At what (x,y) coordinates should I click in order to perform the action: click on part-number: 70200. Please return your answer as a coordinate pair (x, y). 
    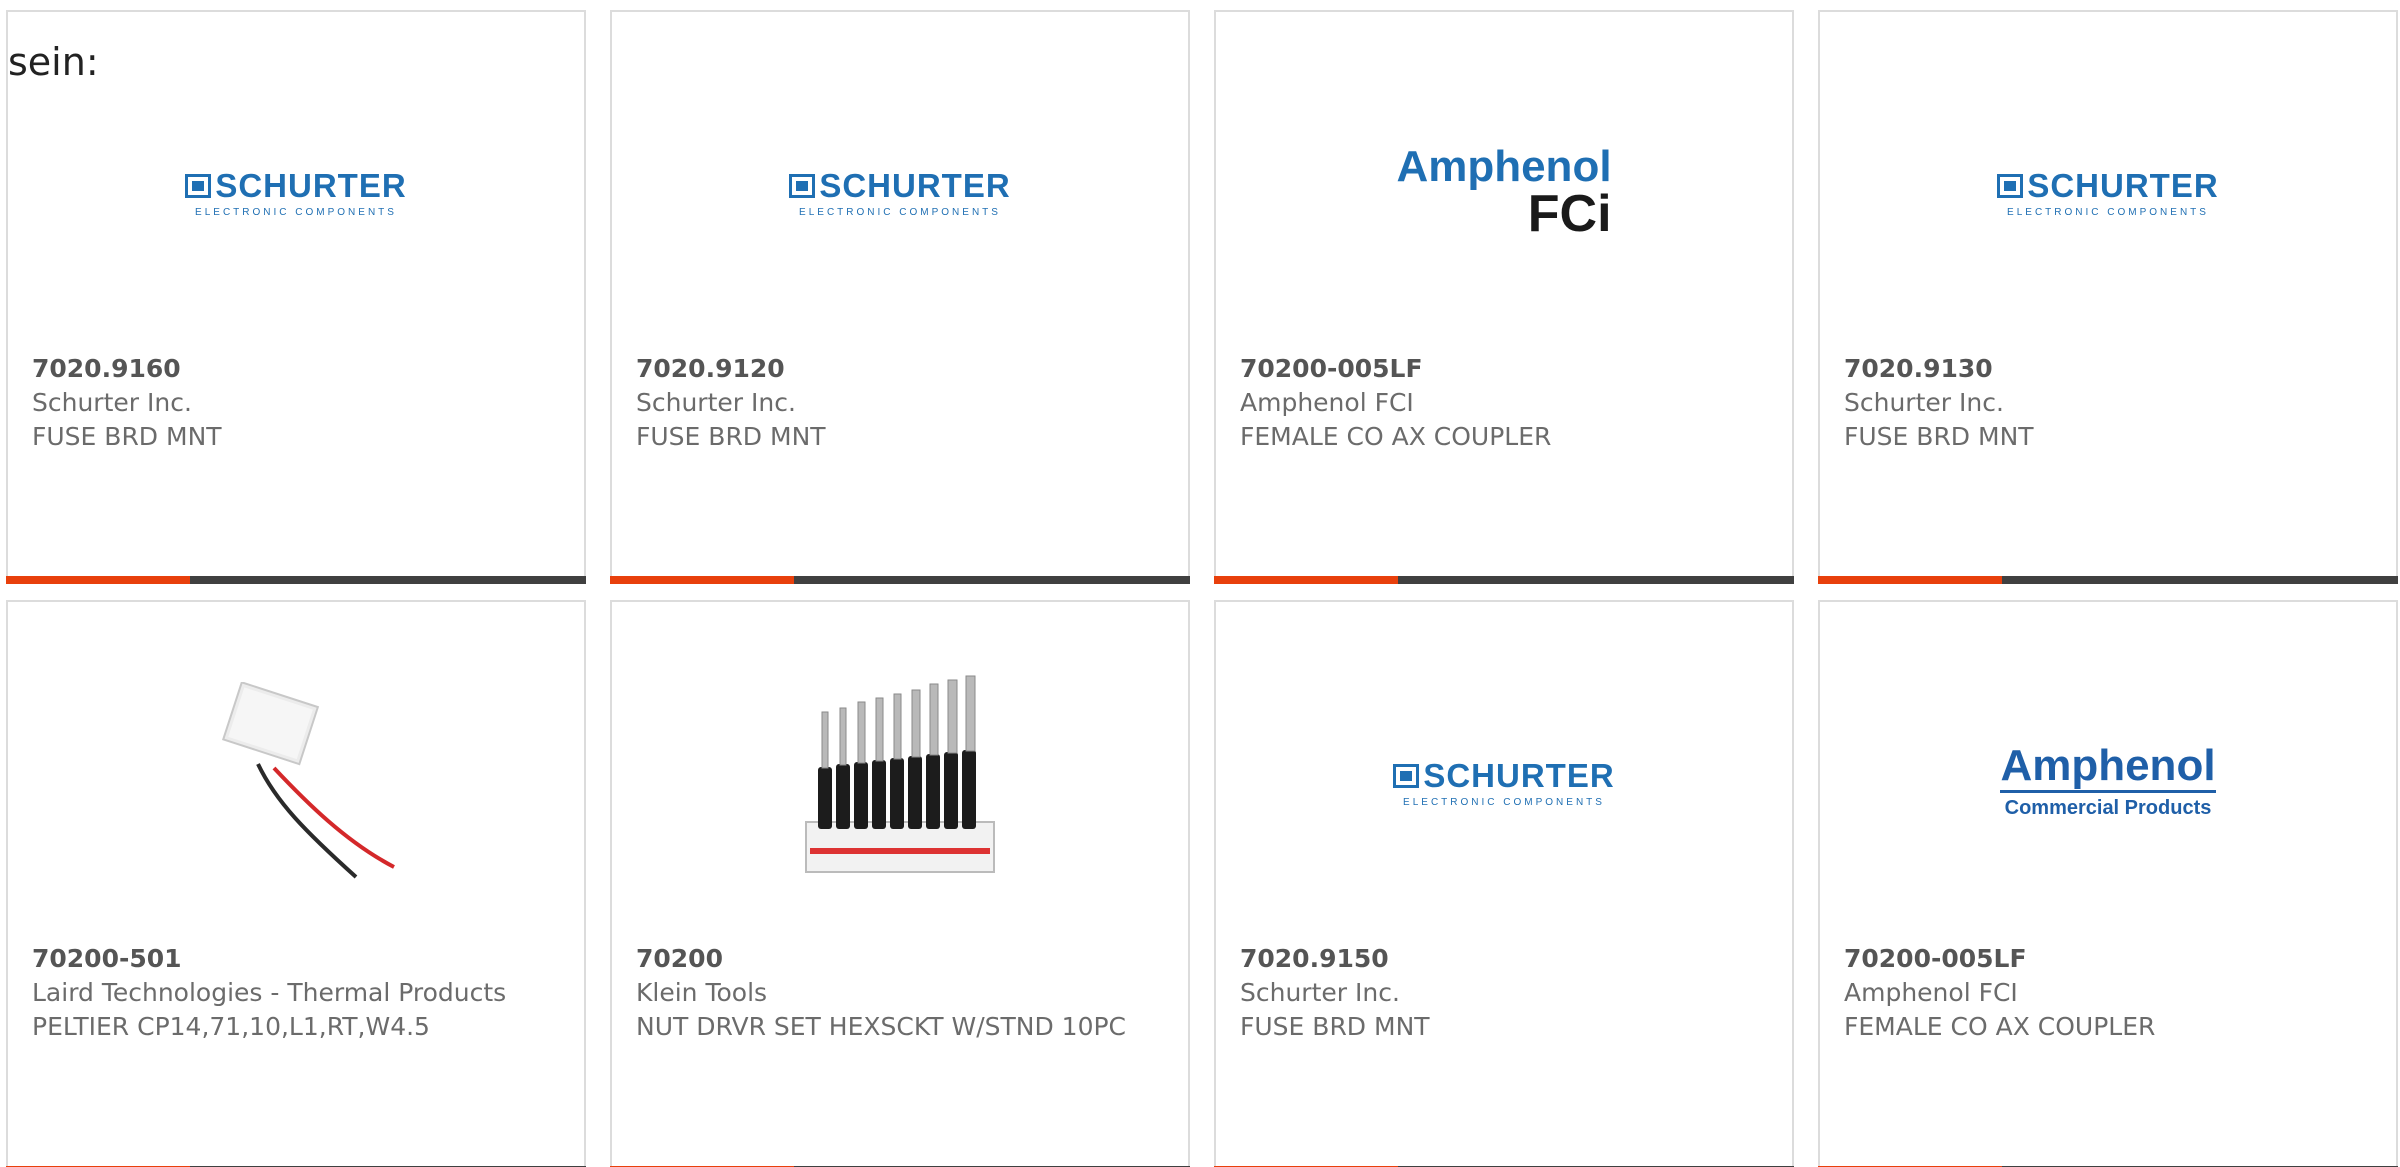
    Looking at the image, I should click on (900, 959).